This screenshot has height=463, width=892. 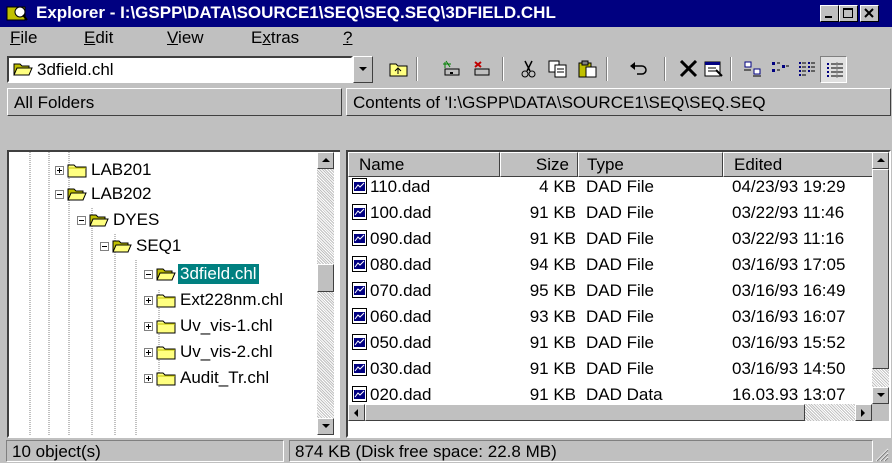 I want to click on scroll-corner, so click(x=880, y=412).